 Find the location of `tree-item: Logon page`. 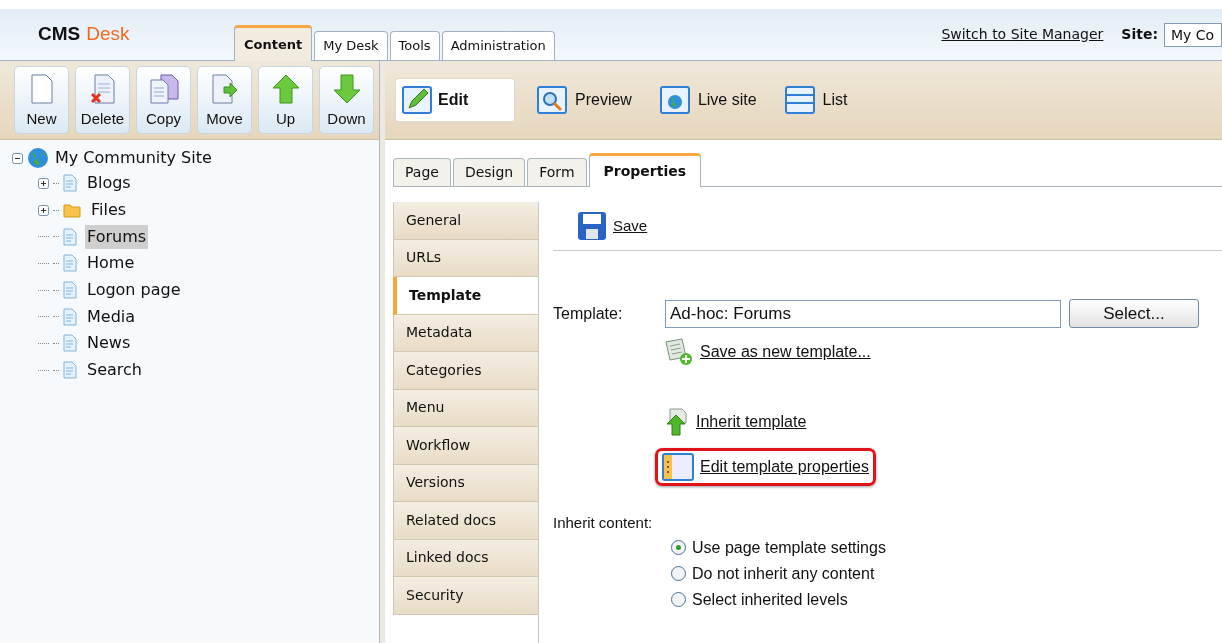

tree-item: Logon page is located at coordinates (134, 290).